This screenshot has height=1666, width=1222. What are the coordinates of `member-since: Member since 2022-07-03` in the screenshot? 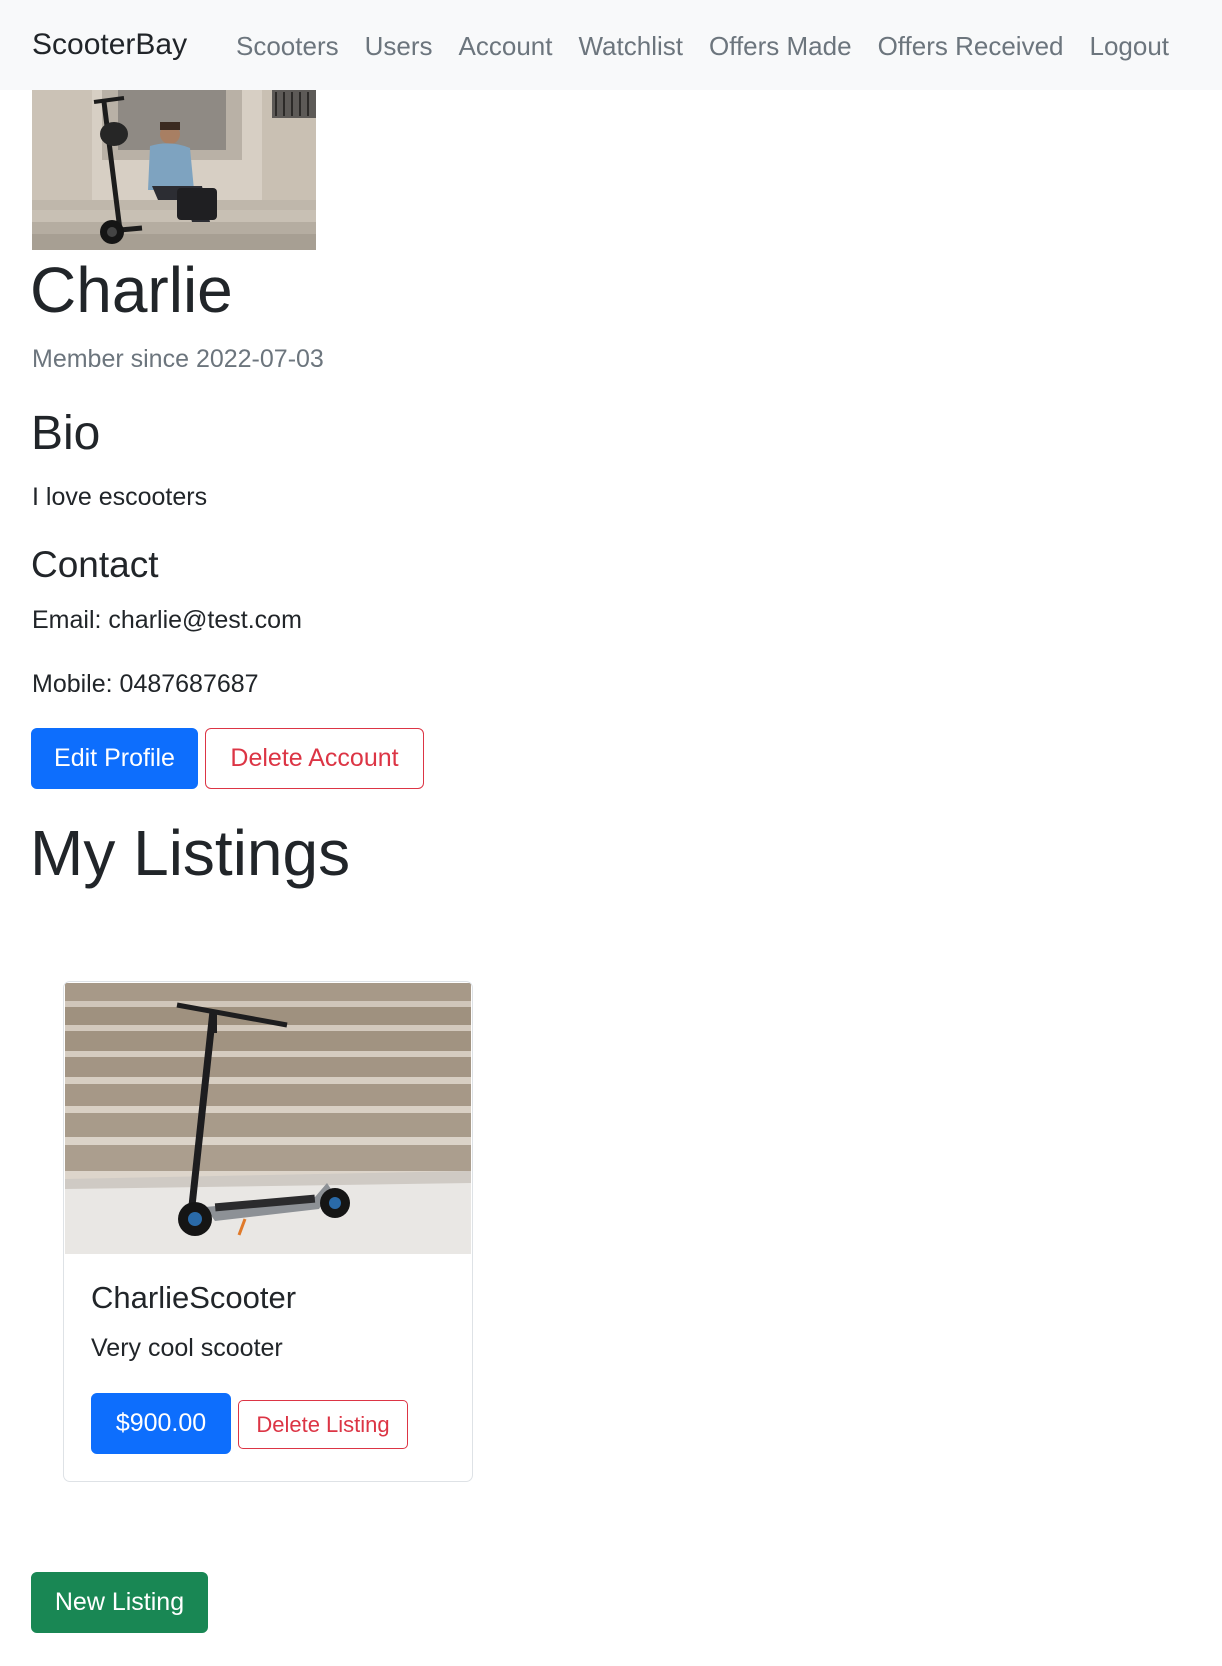 It's located at (178, 359).